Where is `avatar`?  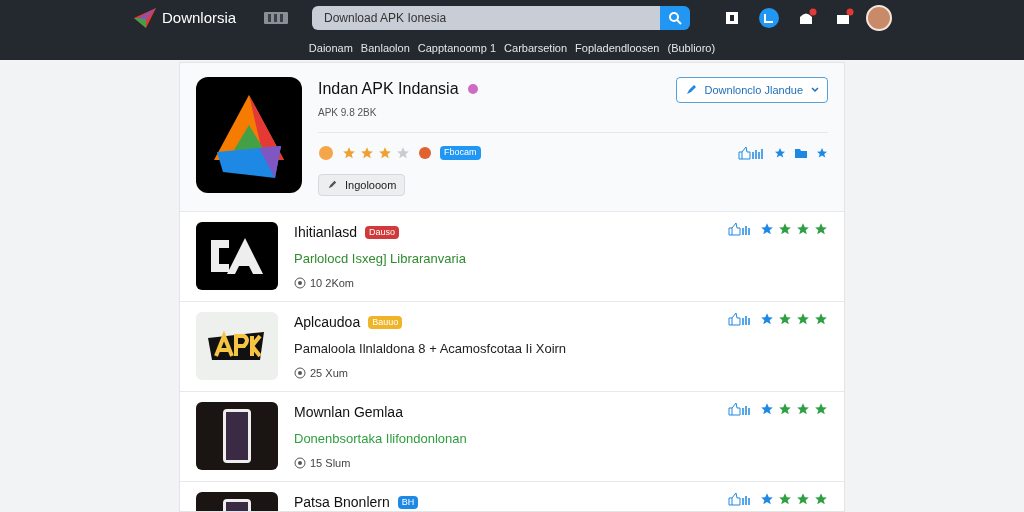
avatar is located at coordinates (879, 18).